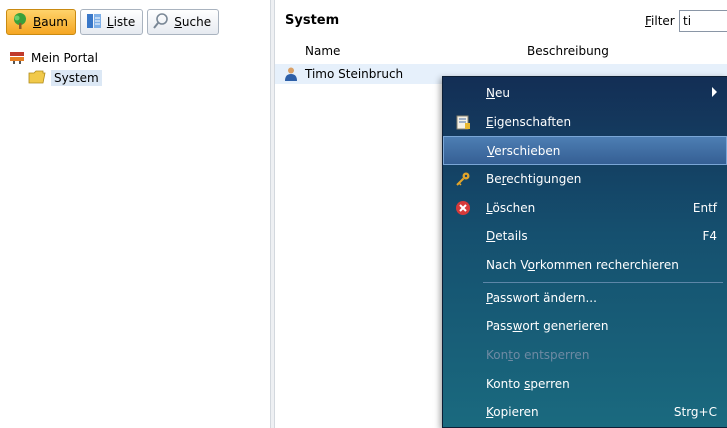 The height and width of the screenshot is (428, 727). Describe the element at coordinates (709, 236) in the screenshot. I see `menu-item-details-shortcut: F4` at that location.